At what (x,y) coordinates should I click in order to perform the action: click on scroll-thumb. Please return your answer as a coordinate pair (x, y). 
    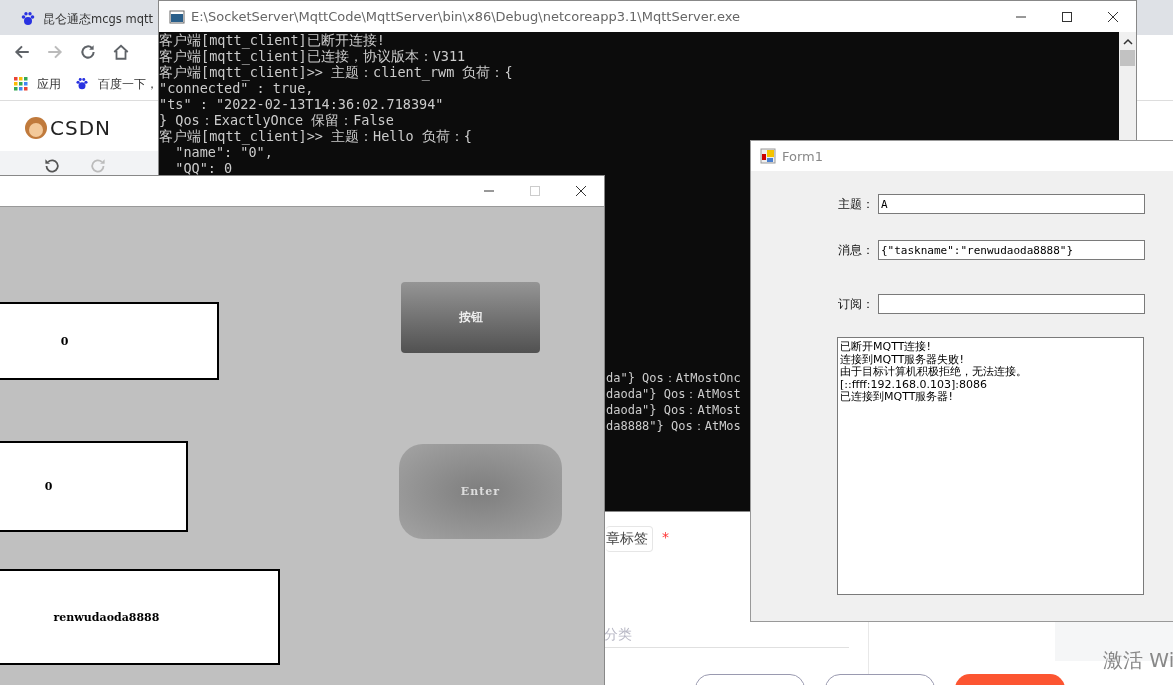
    Looking at the image, I should click on (1127, 58).